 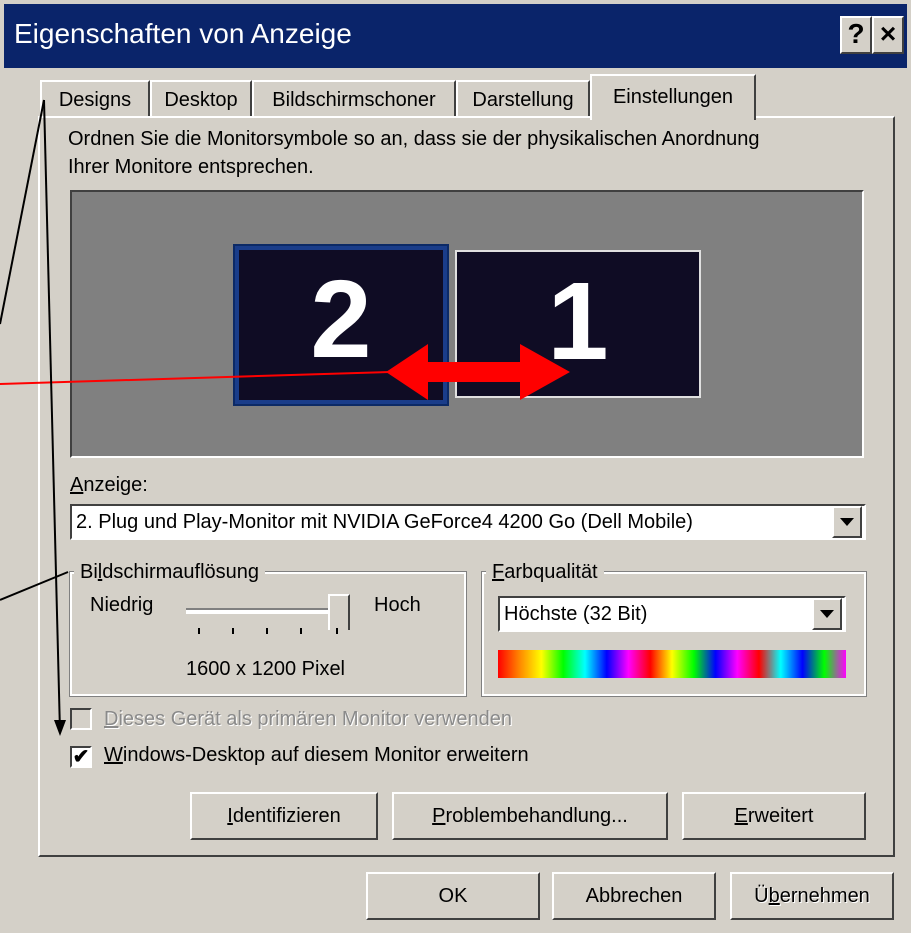 What do you see at coordinates (478, 372) in the screenshot?
I see `double-arrow-icon` at bounding box center [478, 372].